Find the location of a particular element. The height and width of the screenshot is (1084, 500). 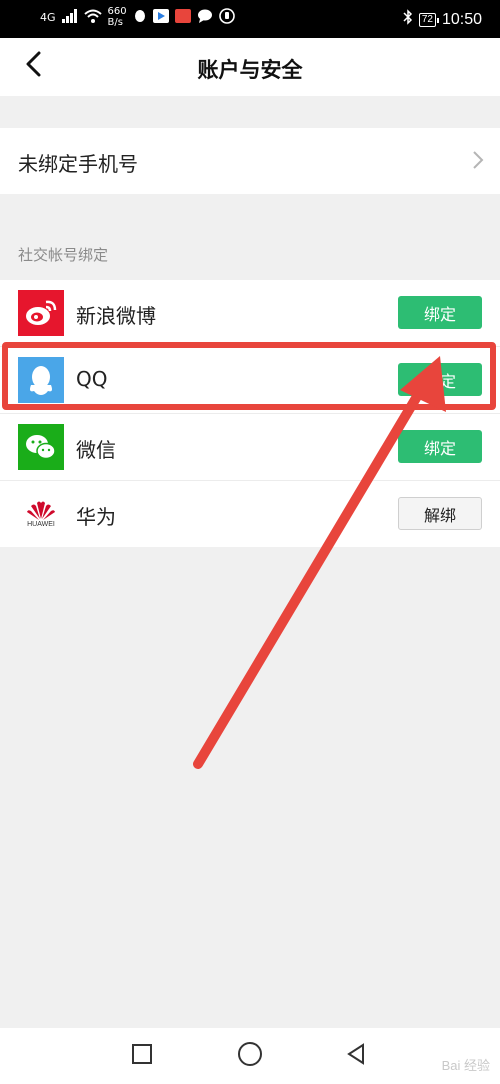

header-bar: 账户与安全 is located at coordinates (250, 67).